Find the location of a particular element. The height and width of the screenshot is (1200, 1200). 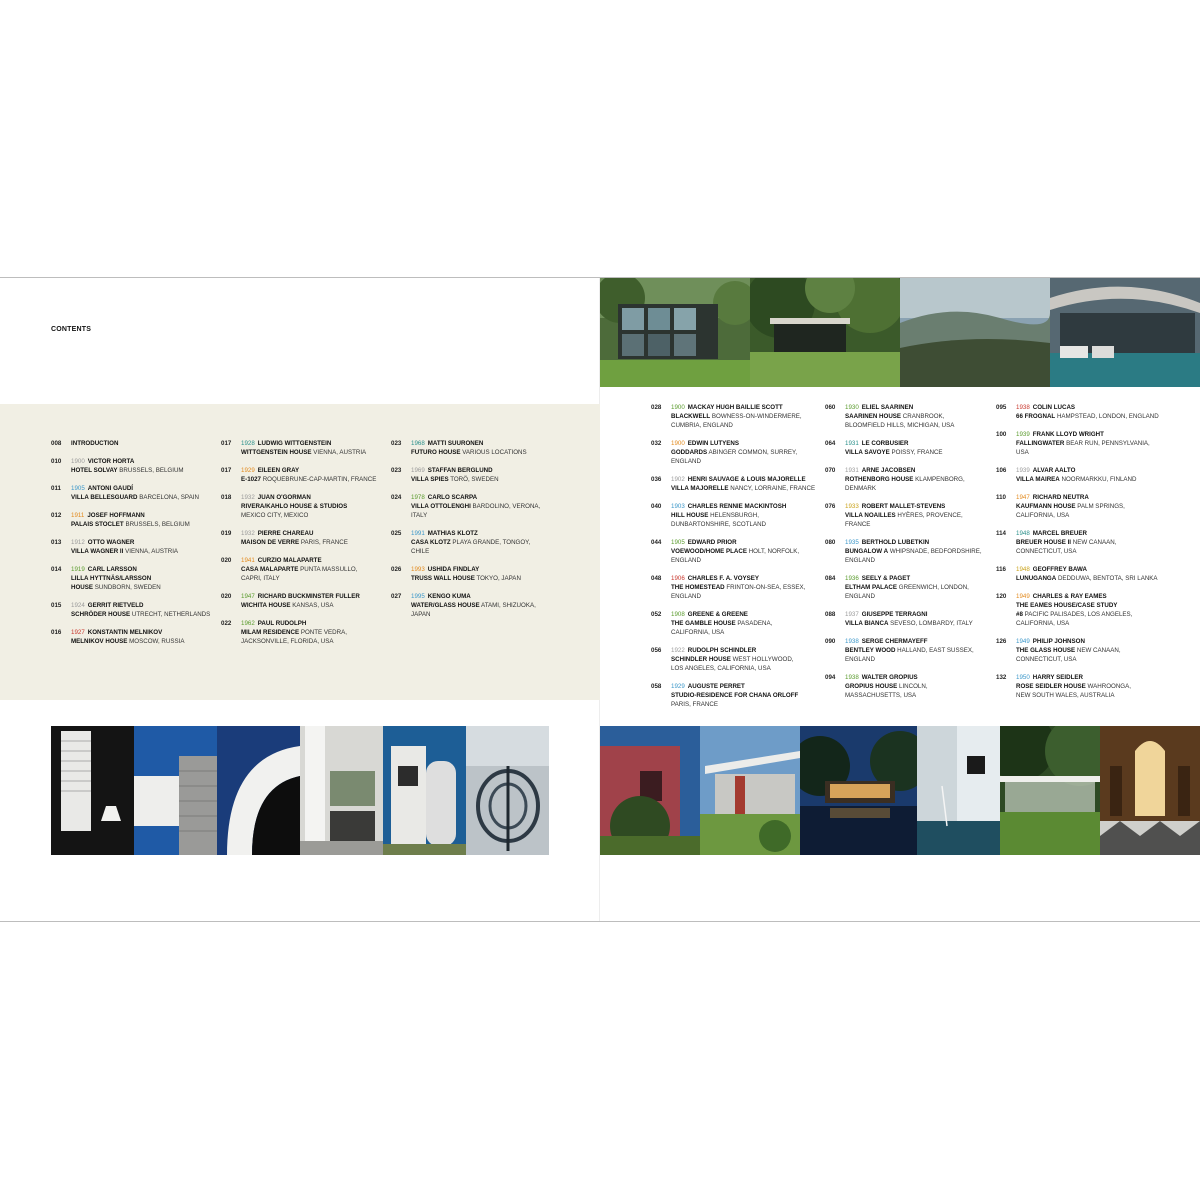

entry-line: VILLA BELLESGUARD BARCELONA, SPAIN is located at coordinates (156, 497).